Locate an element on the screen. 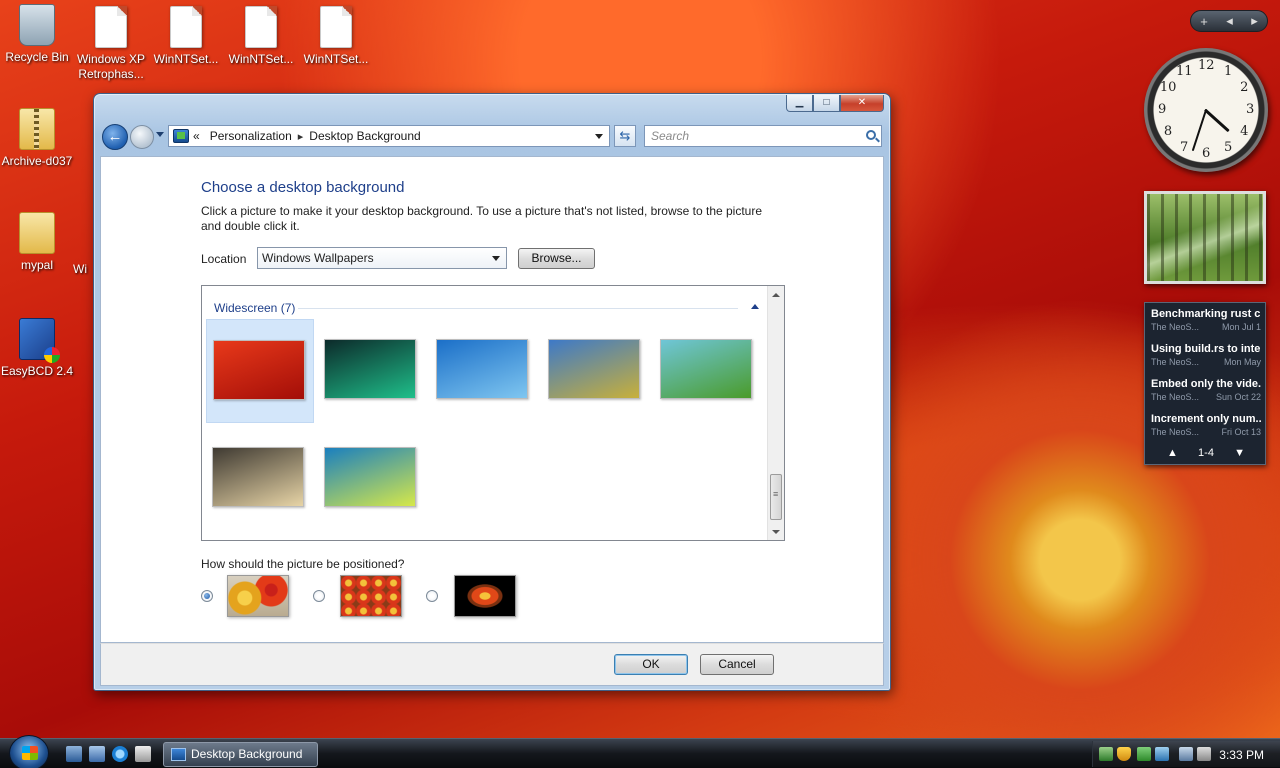  close-button: ✕ is located at coordinates (862, 103).